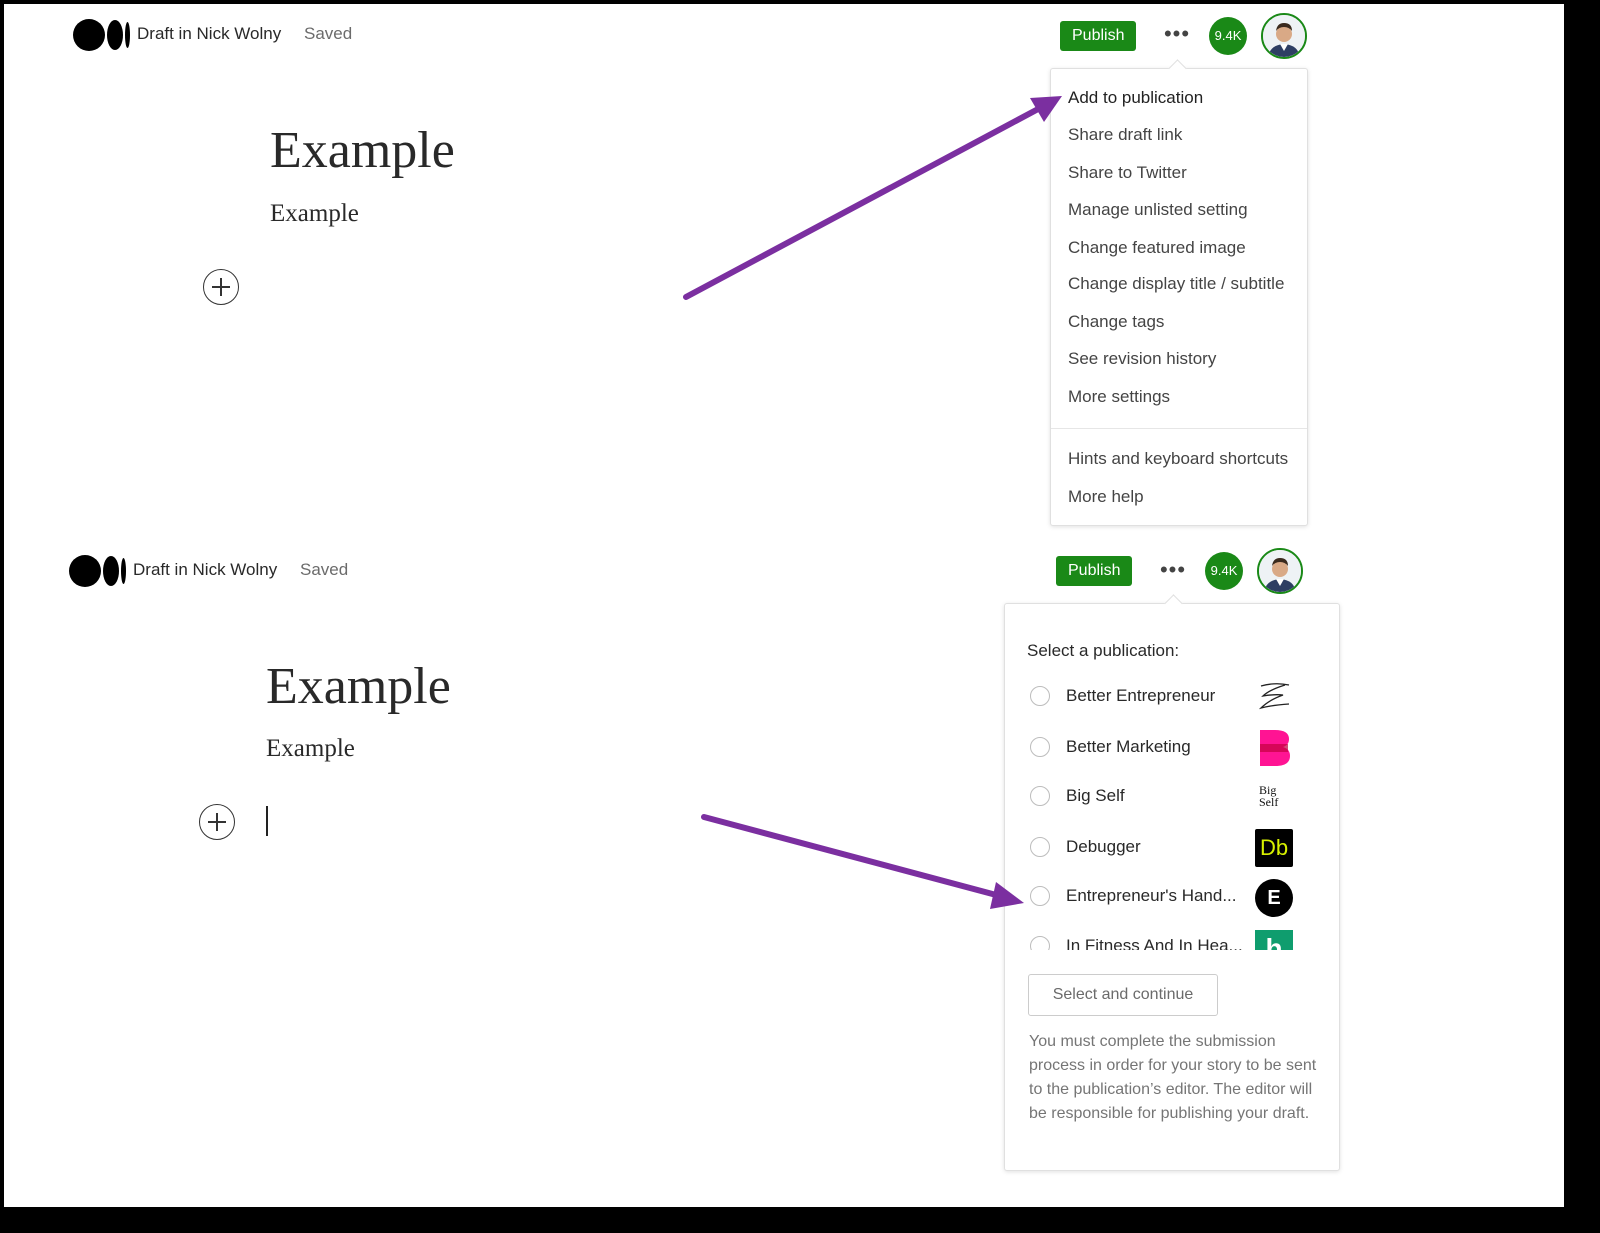 The height and width of the screenshot is (1233, 1600). What do you see at coordinates (1106, 497) in the screenshot?
I see `menu-item-more-help: More help` at bounding box center [1106, 497].